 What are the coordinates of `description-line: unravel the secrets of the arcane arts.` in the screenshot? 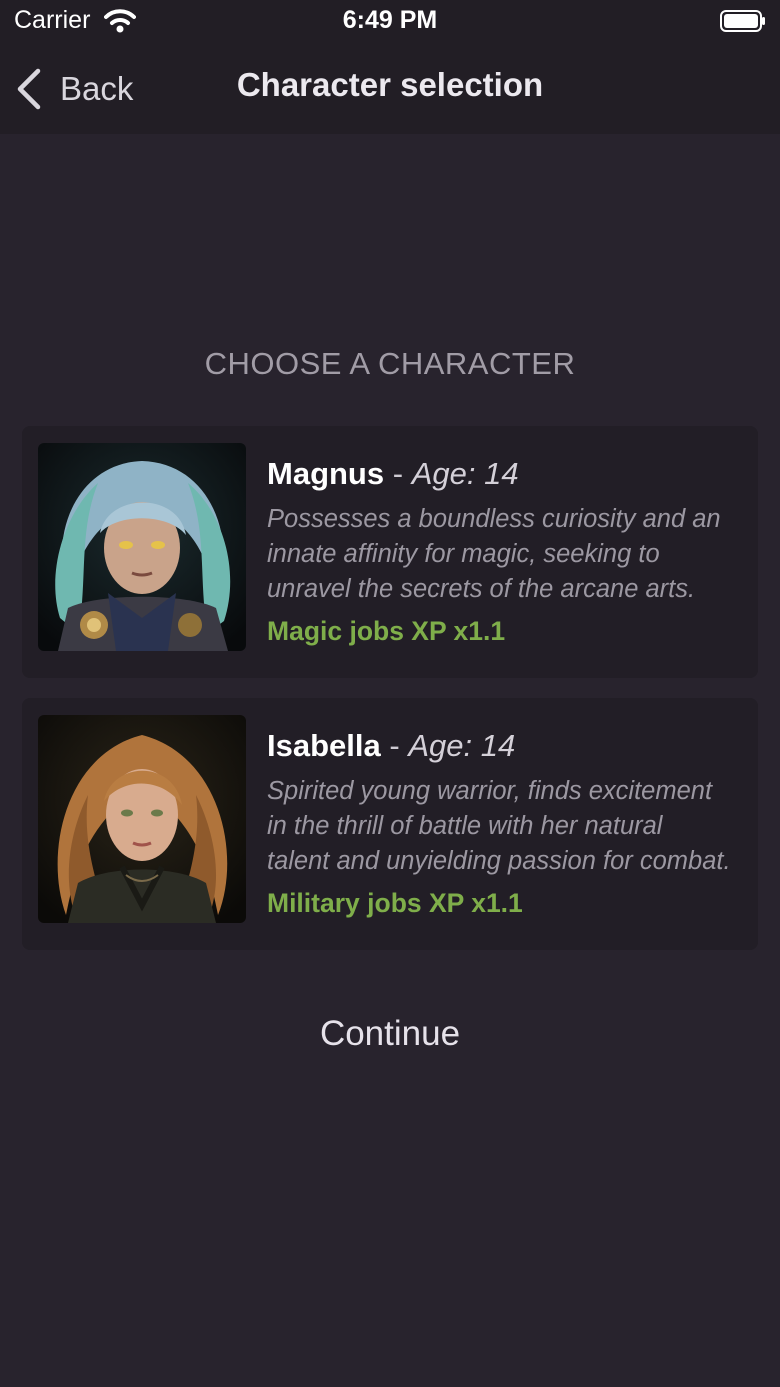 It's located at (481, 589).